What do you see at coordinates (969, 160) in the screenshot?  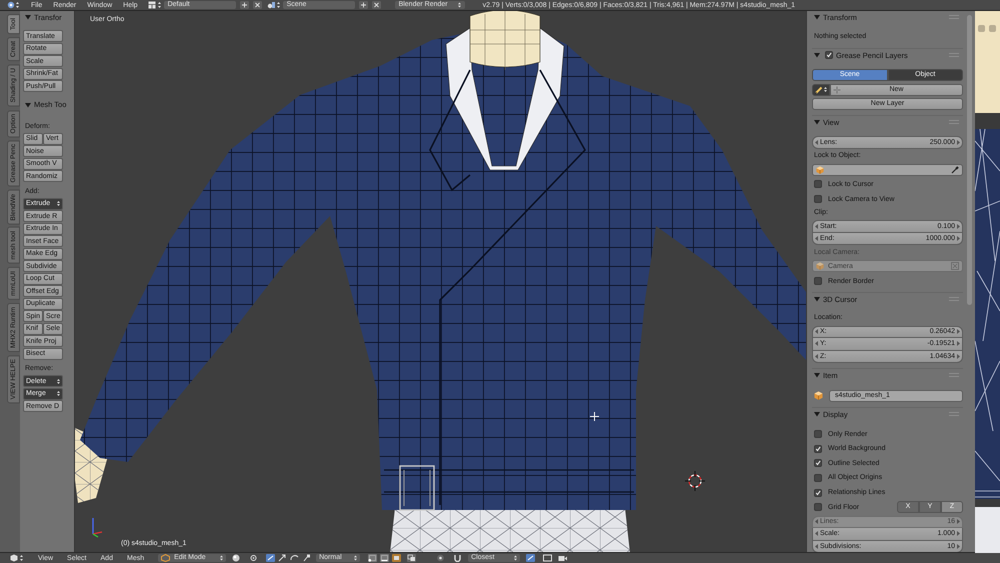 I see `scrollbar` at bounding box center [969, 160].